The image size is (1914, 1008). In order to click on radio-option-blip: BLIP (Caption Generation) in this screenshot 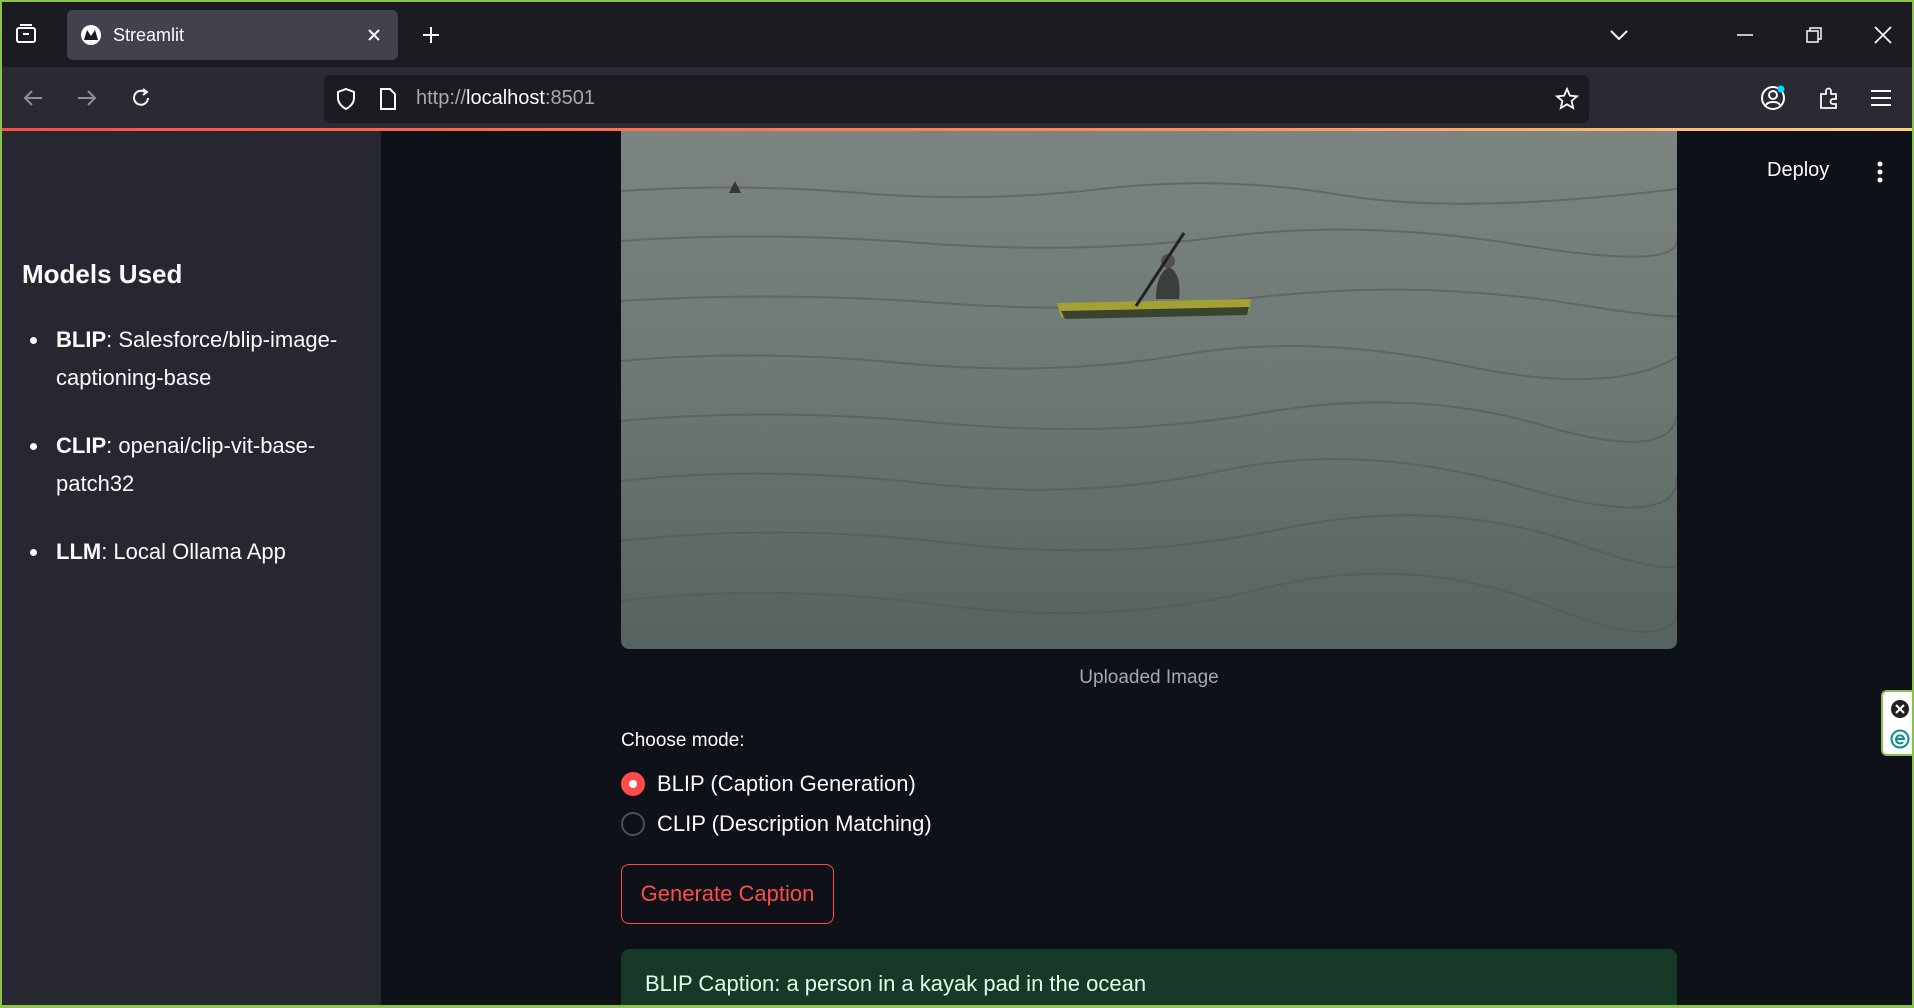, I will do `click(768, 784)`.